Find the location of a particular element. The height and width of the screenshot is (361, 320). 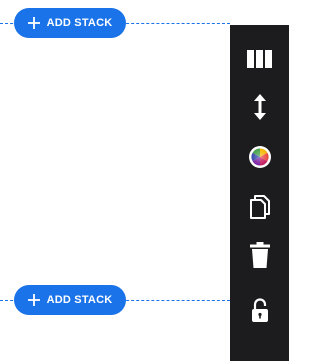

trash-icon is located at coordinates (259, 255).